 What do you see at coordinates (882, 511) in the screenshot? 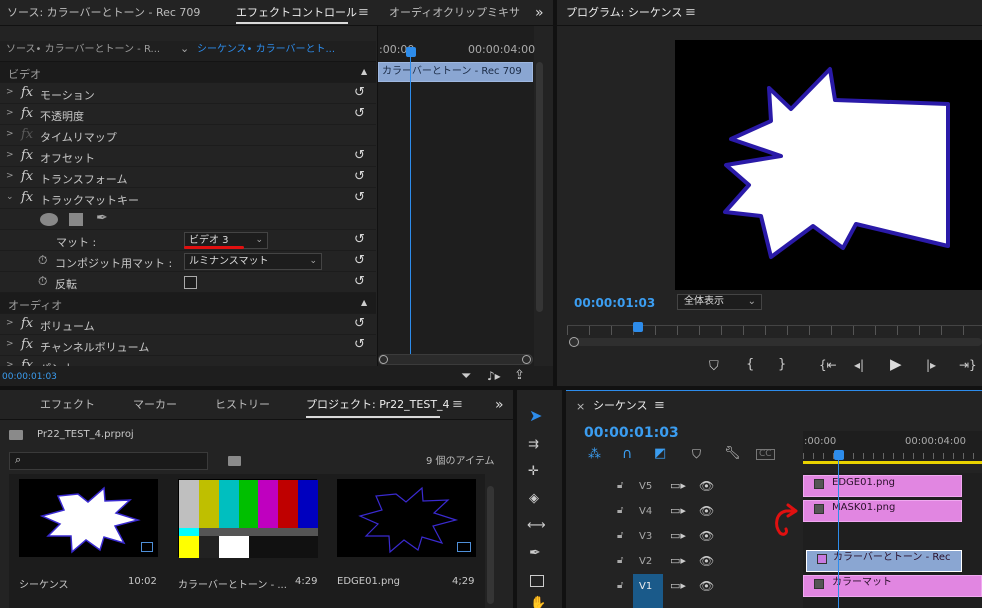
I see `clip-mask01: MASK01.png` at bounding box center [882, 511].